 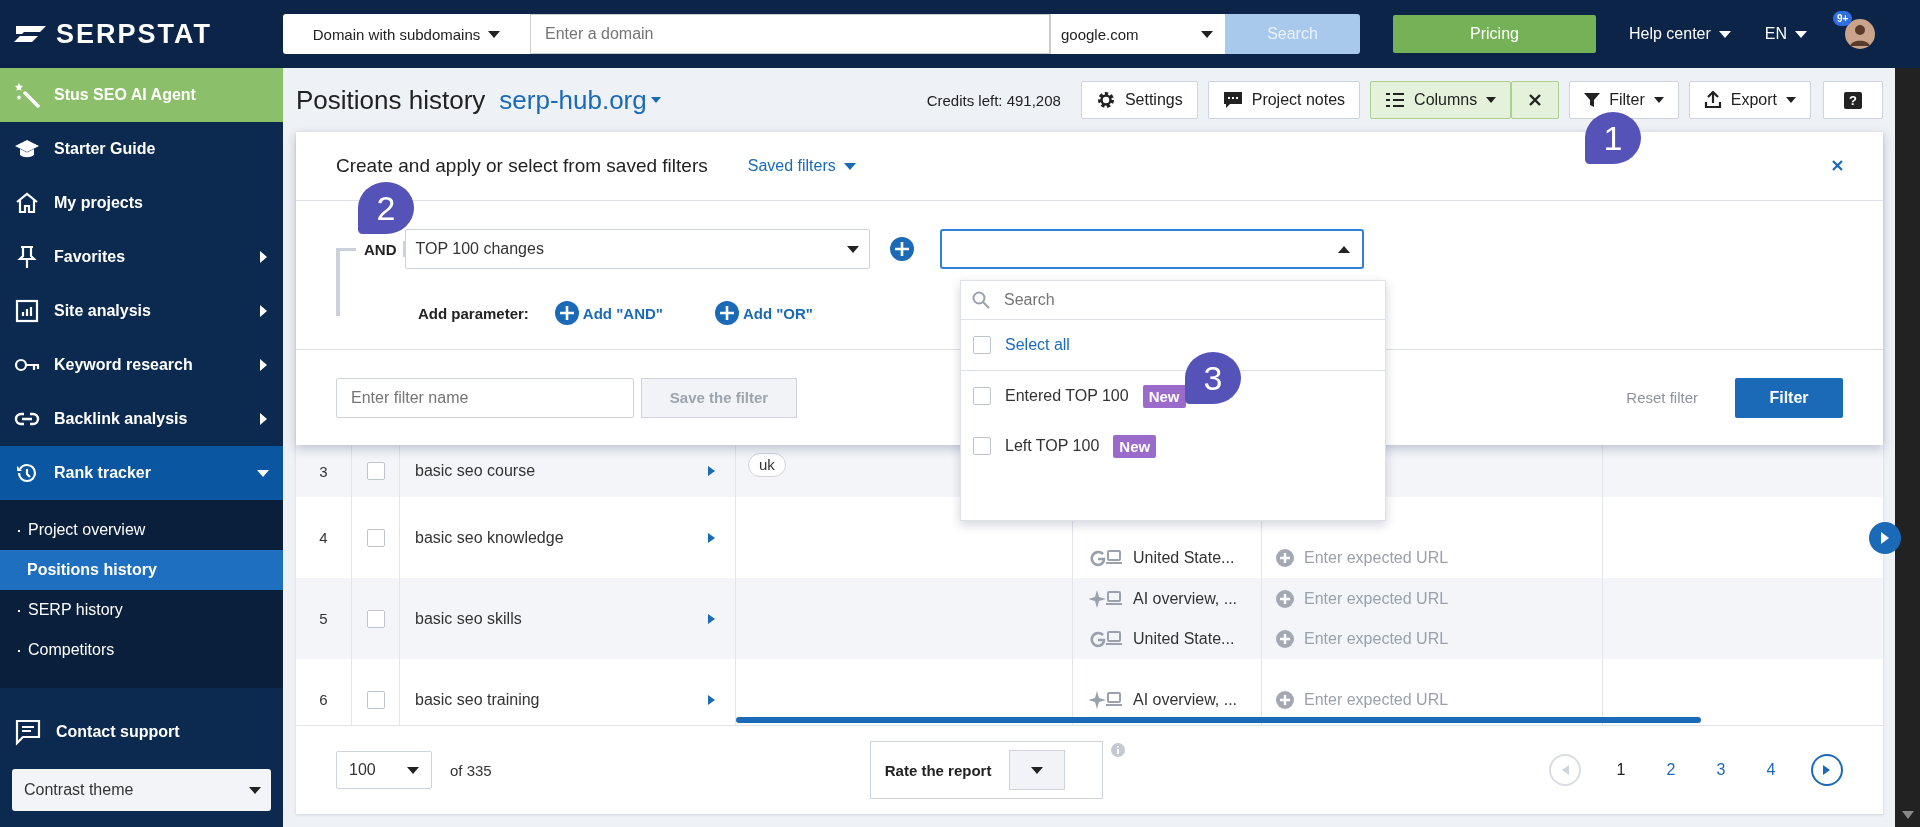 What do you see at coordinates (1395, 100) in the screenshot?
I see `columns-icon` at bounding box center [1395, 100].